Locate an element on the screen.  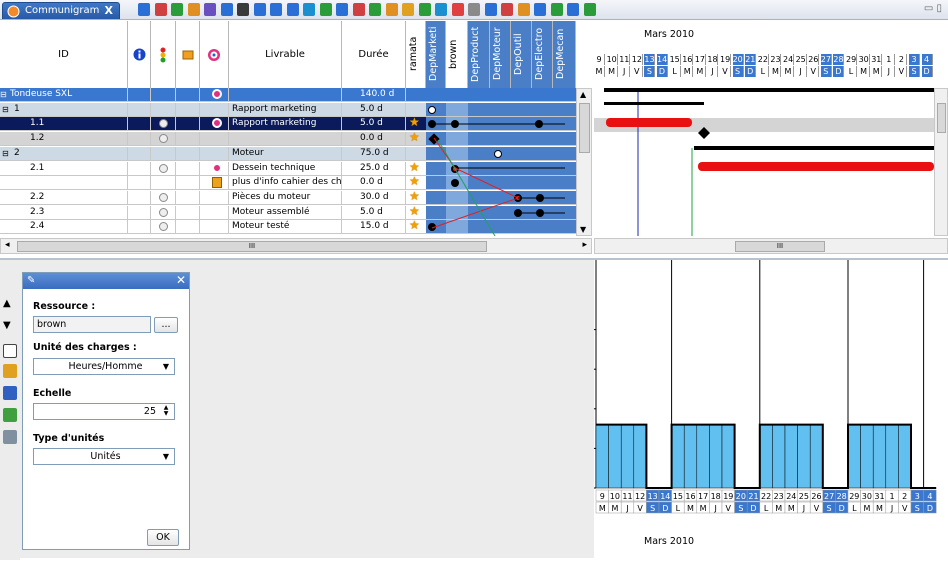
gantt-vscroll is located at coordinates (941, 162).